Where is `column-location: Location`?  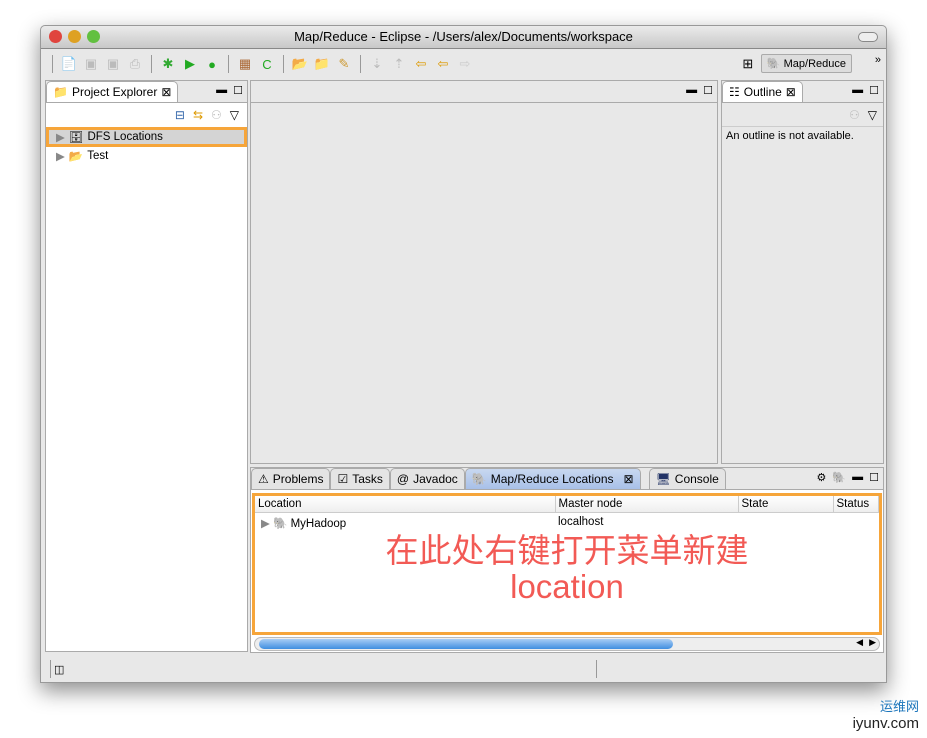 column-location: Location is located at coordinates (405, 504).